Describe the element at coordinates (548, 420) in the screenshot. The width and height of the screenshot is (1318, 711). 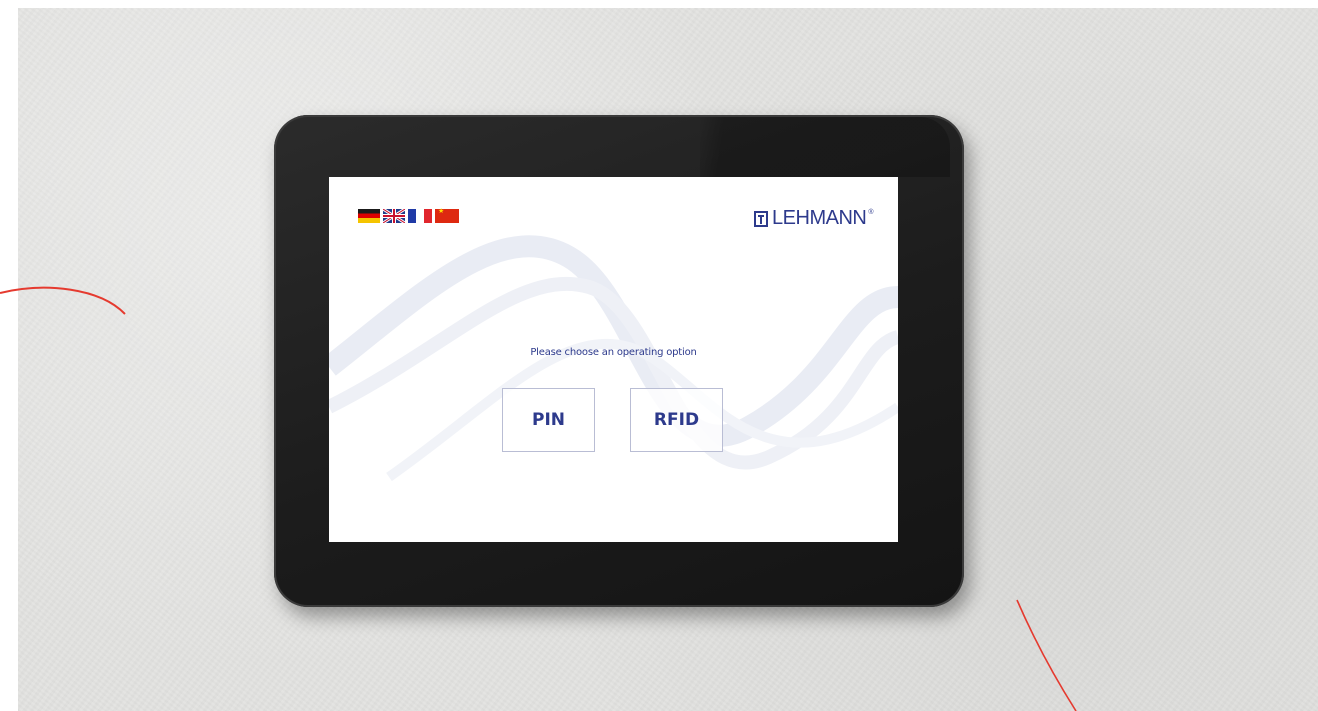
I see `pin-button: PIN` at that location.